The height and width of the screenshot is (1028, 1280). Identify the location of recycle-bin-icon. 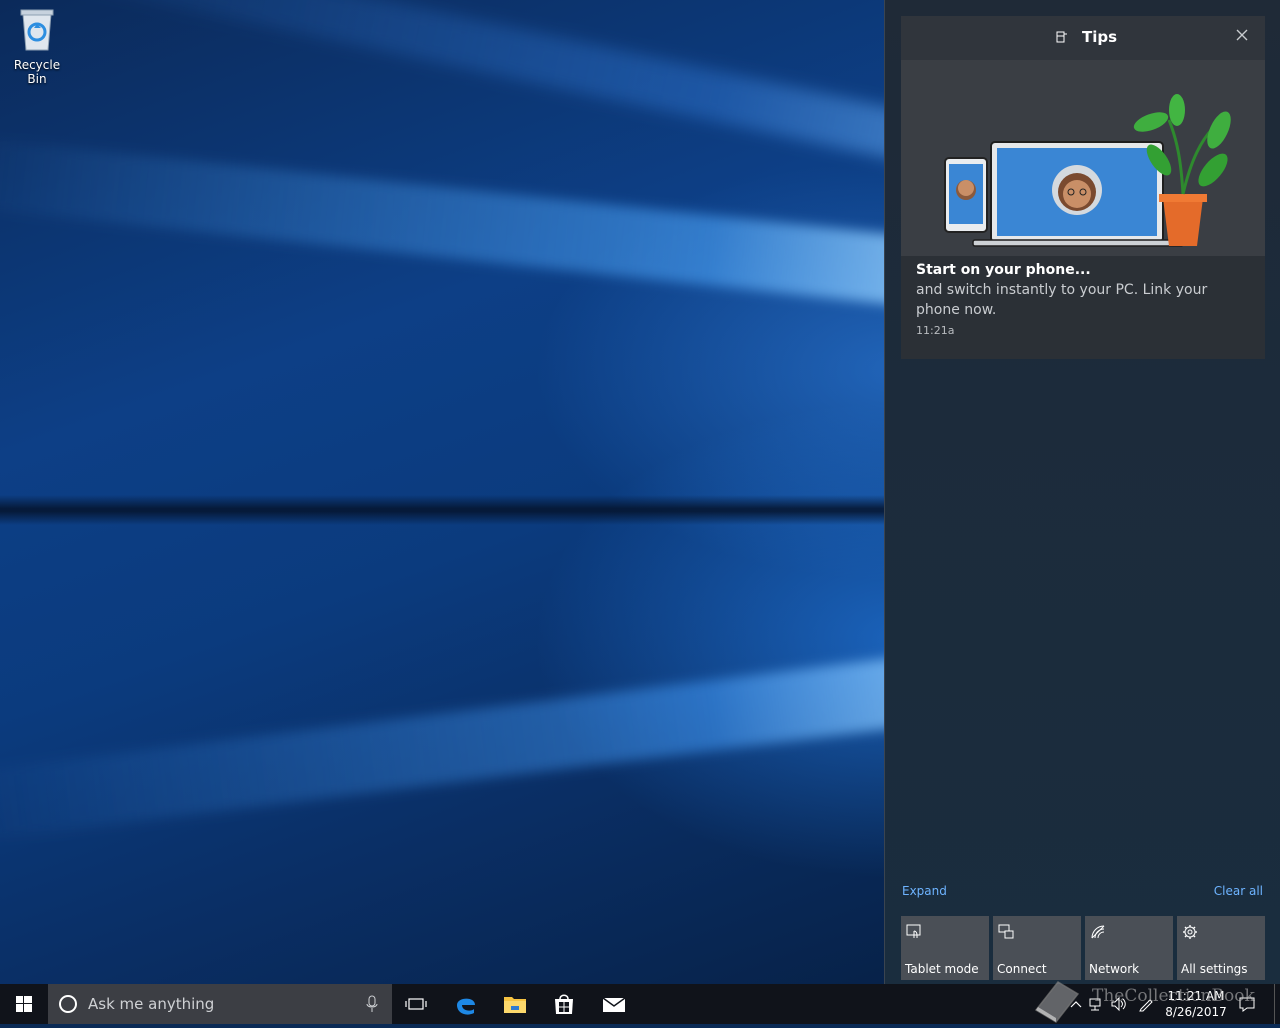
(37, 30).